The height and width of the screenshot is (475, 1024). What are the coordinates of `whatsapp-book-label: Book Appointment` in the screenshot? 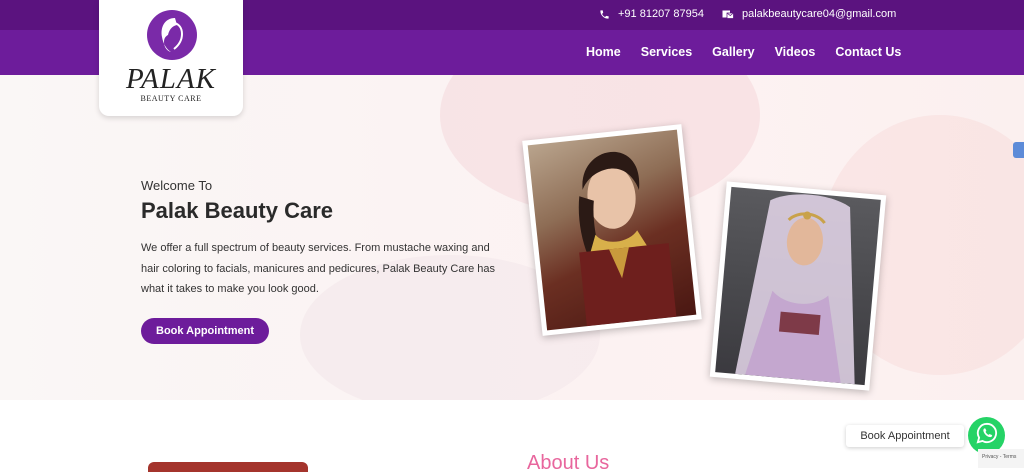 It's located at (905, 436).